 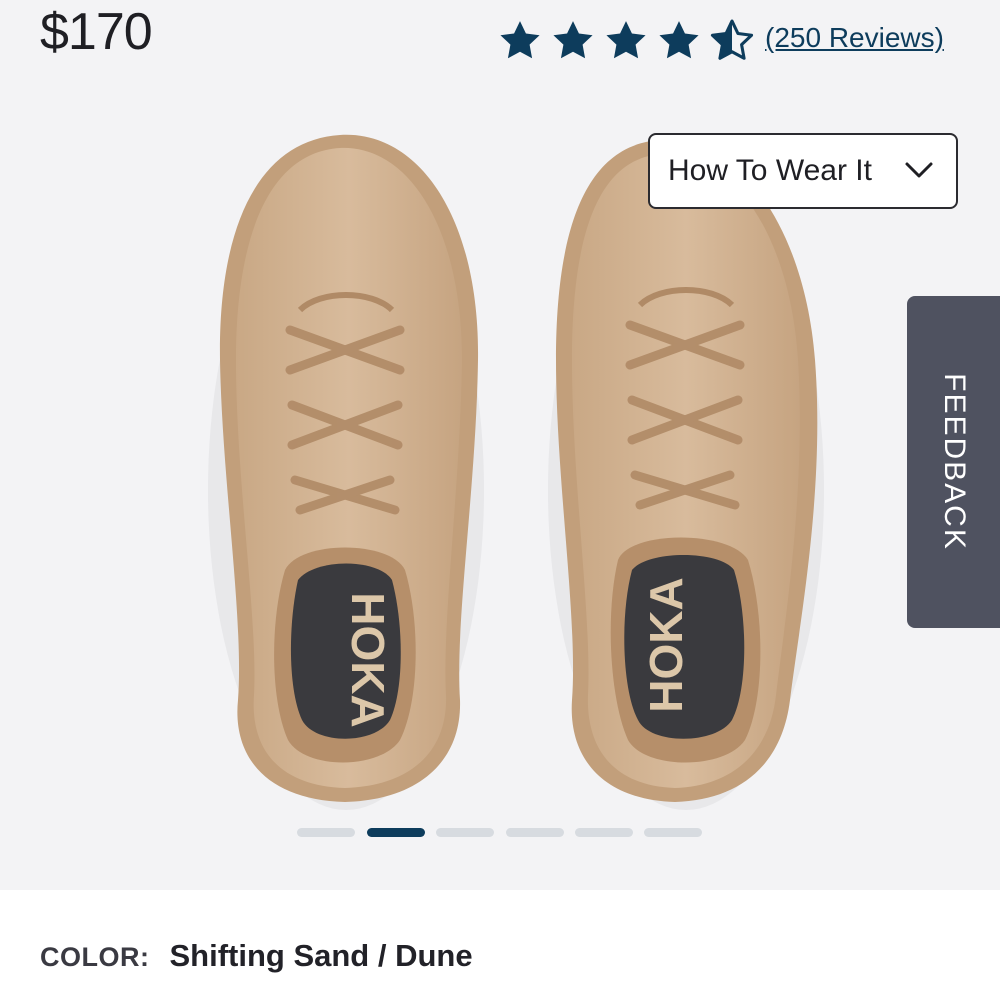 I want to click on feedback-label: FEEDBACK, so click(x=954, y=462).